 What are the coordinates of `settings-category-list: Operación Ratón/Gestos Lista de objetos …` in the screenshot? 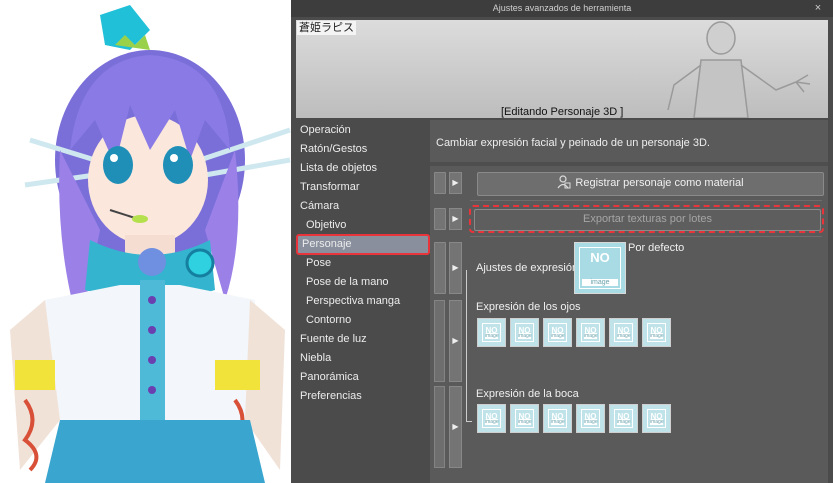 It's located at (363, 301).